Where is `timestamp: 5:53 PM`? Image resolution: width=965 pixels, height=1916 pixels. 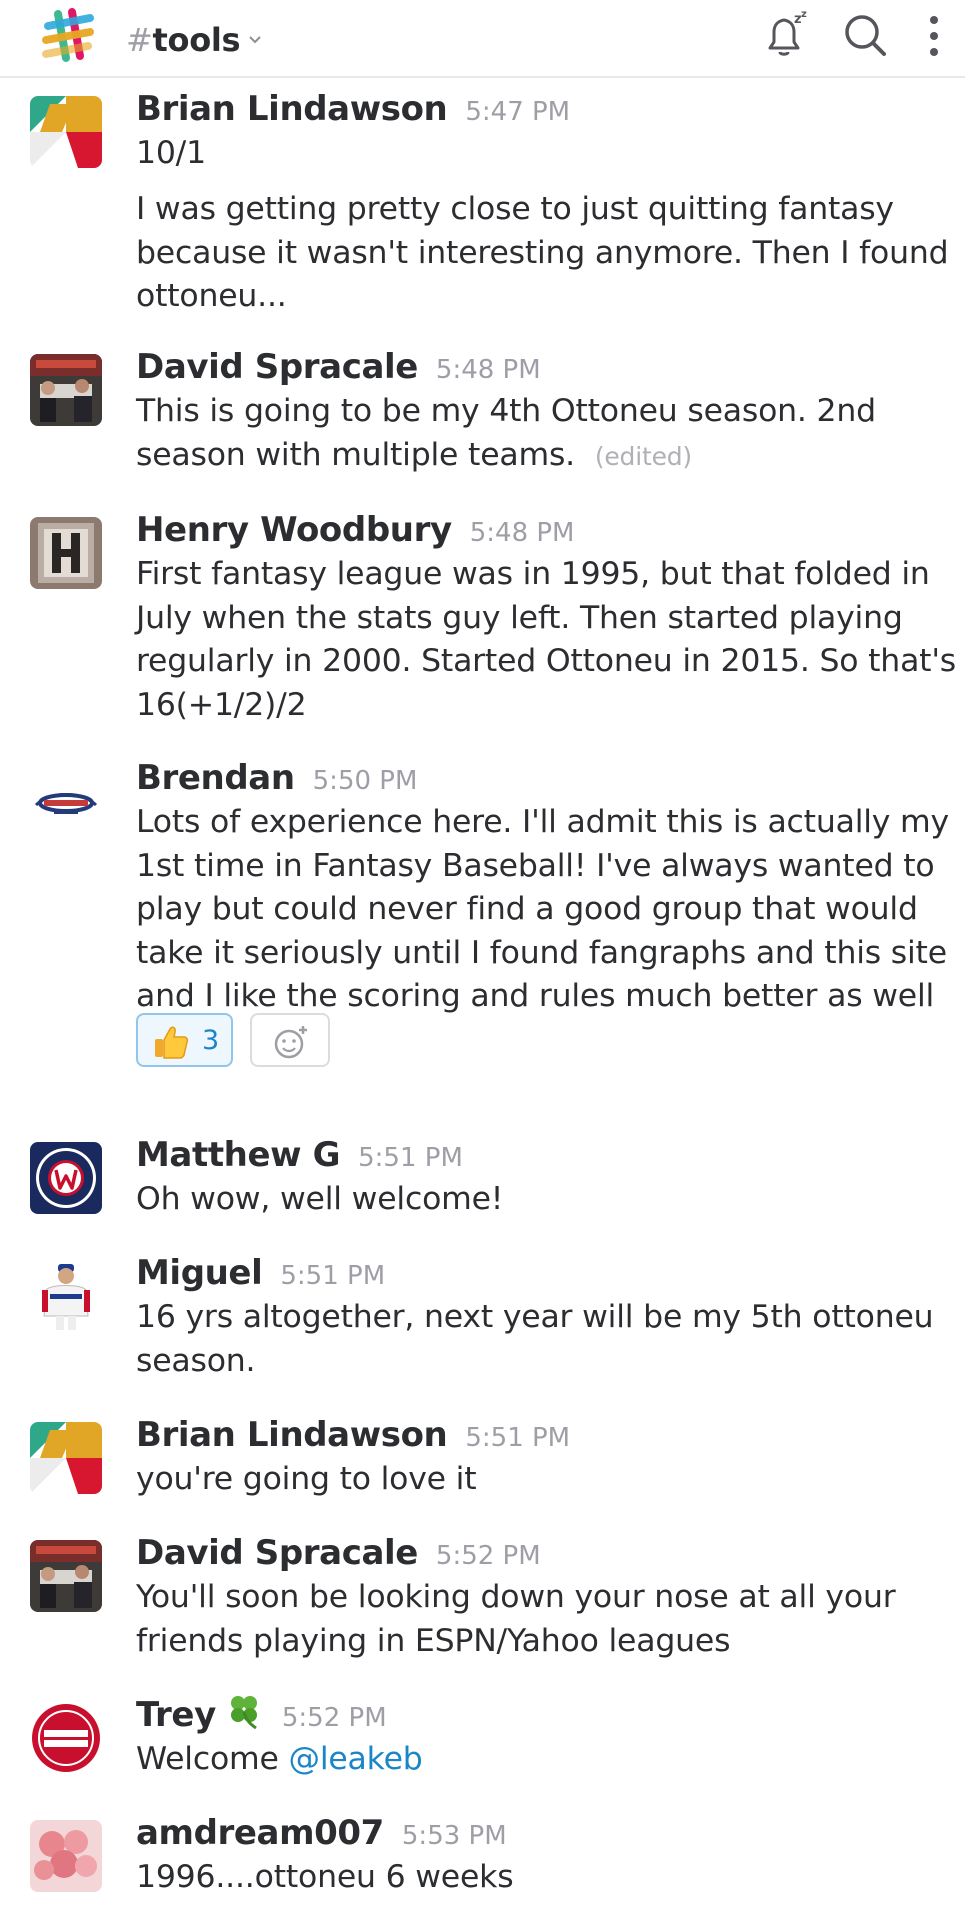 timestamp: 5:53 PM is located at coordinates (454, 1836).